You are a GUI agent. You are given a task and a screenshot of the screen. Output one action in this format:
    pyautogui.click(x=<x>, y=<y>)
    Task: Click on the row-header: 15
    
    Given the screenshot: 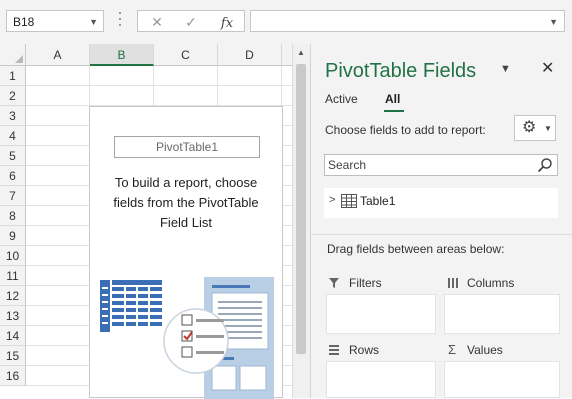 What is the action you would take?
    pyautogui.click(x=13, y=356)
    